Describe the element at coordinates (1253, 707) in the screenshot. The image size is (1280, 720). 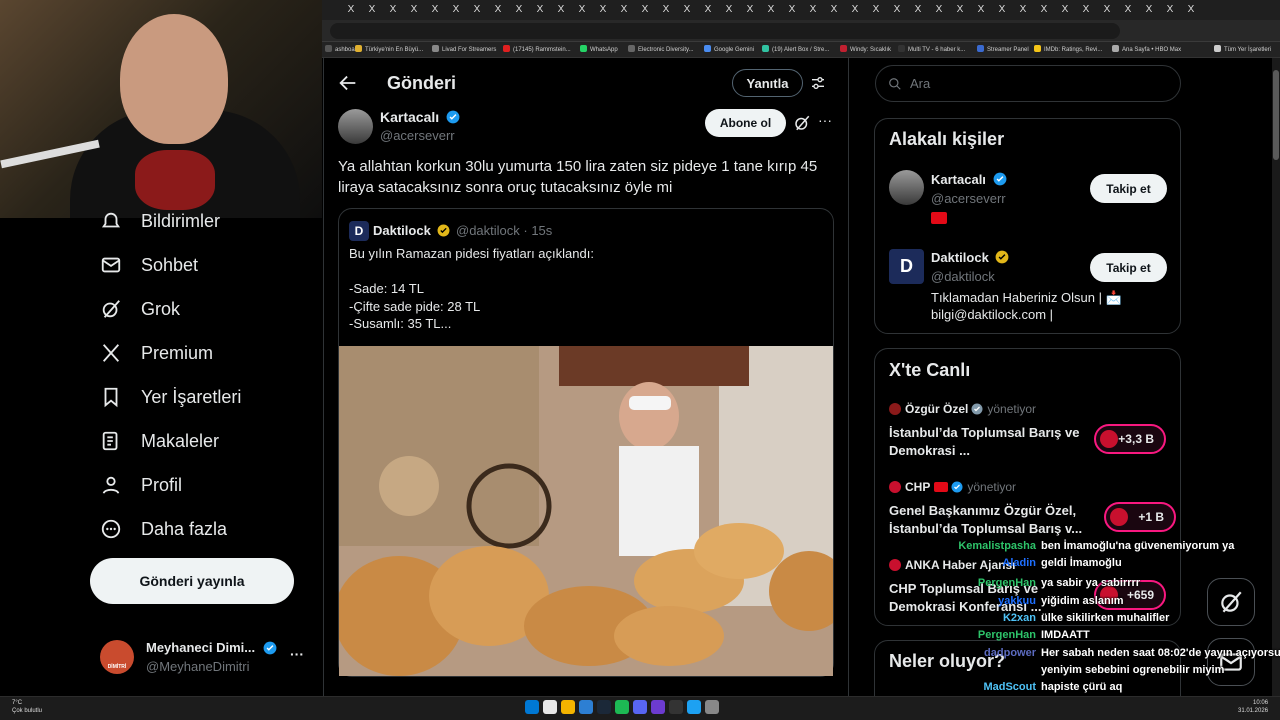
I see `system-clock: 10:06 31.01.2026` at that location.